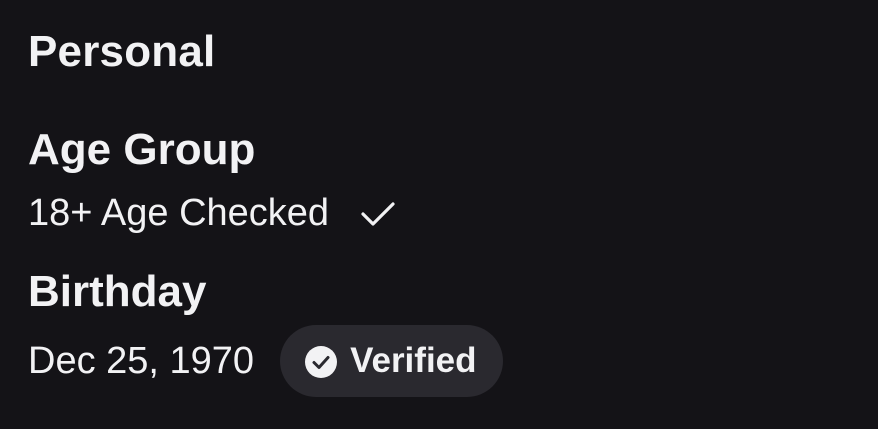 The image size is (878, 429). What do you see at coordinates (141, 361) in the screenshot?
I see `birthday-value: Dec 25, 1970` at bounding box center [141, 361].